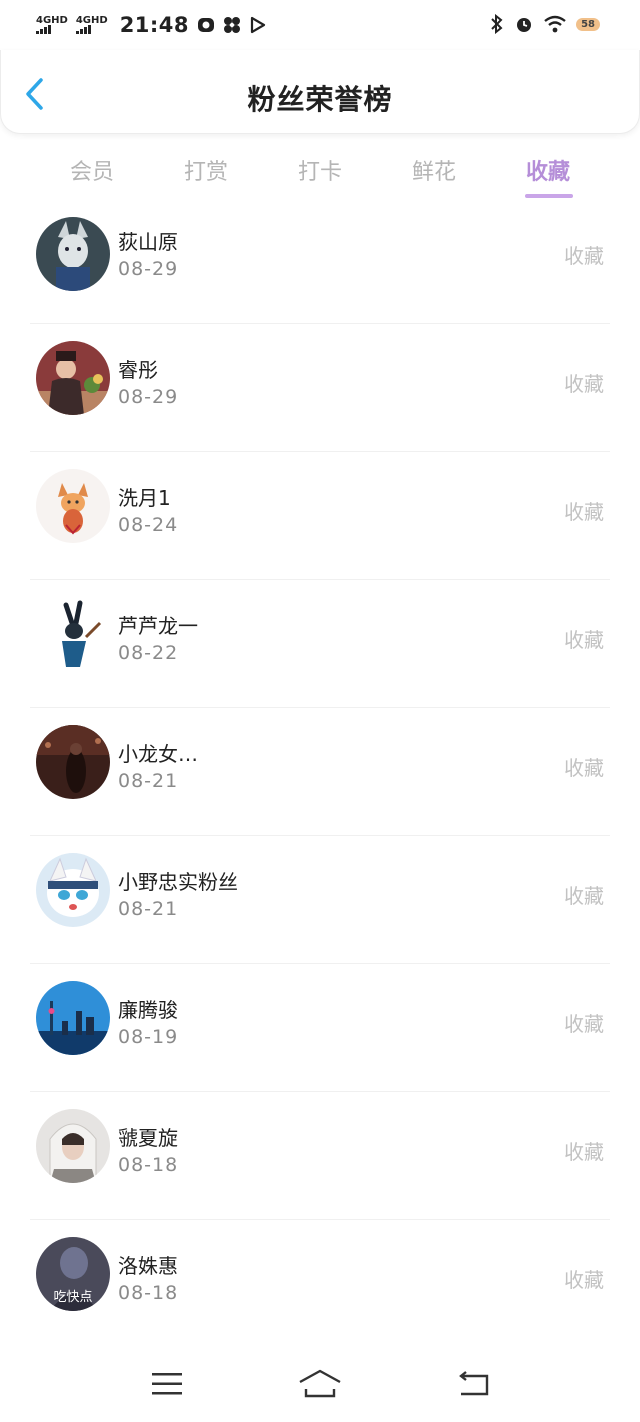  I want to click on fan-date: 08-24, so click(148, 525).